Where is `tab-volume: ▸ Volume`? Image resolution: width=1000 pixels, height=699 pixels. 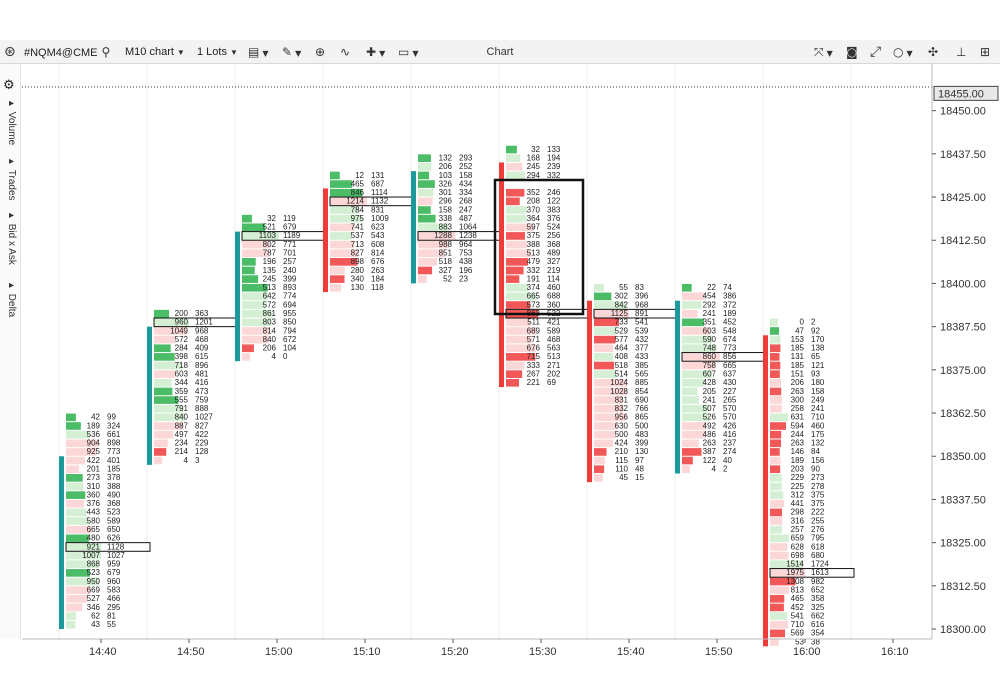
tab-volume: ▸ Volume is located at coordinates (10, 121).